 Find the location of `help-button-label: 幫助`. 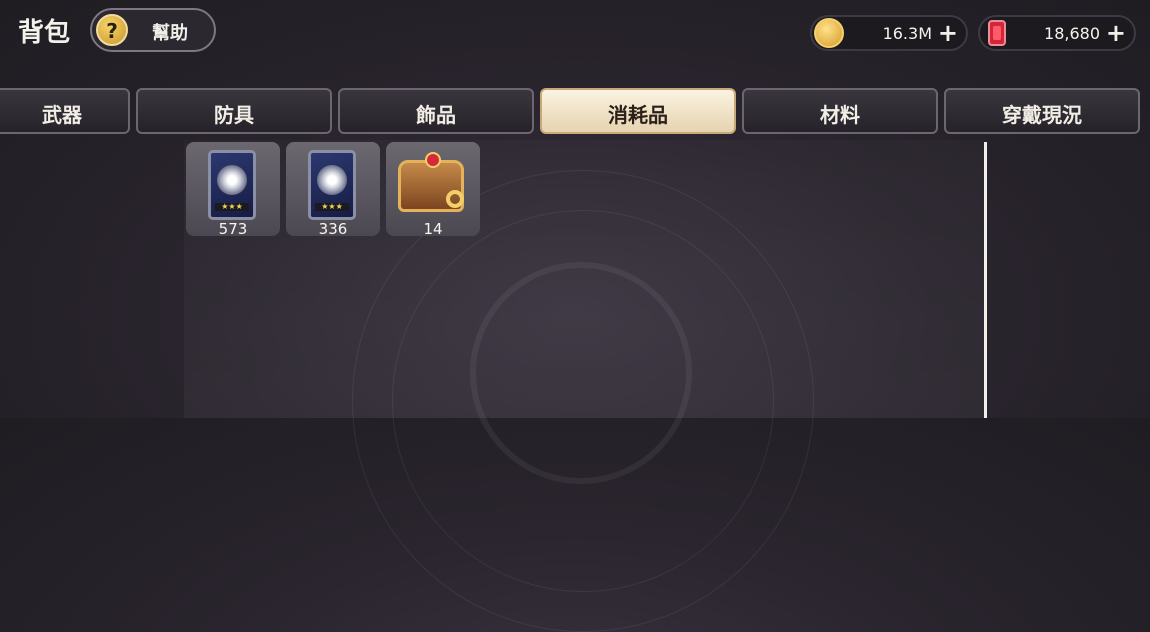

help-button-label: 幫助 is located at coordinates (170, 33).